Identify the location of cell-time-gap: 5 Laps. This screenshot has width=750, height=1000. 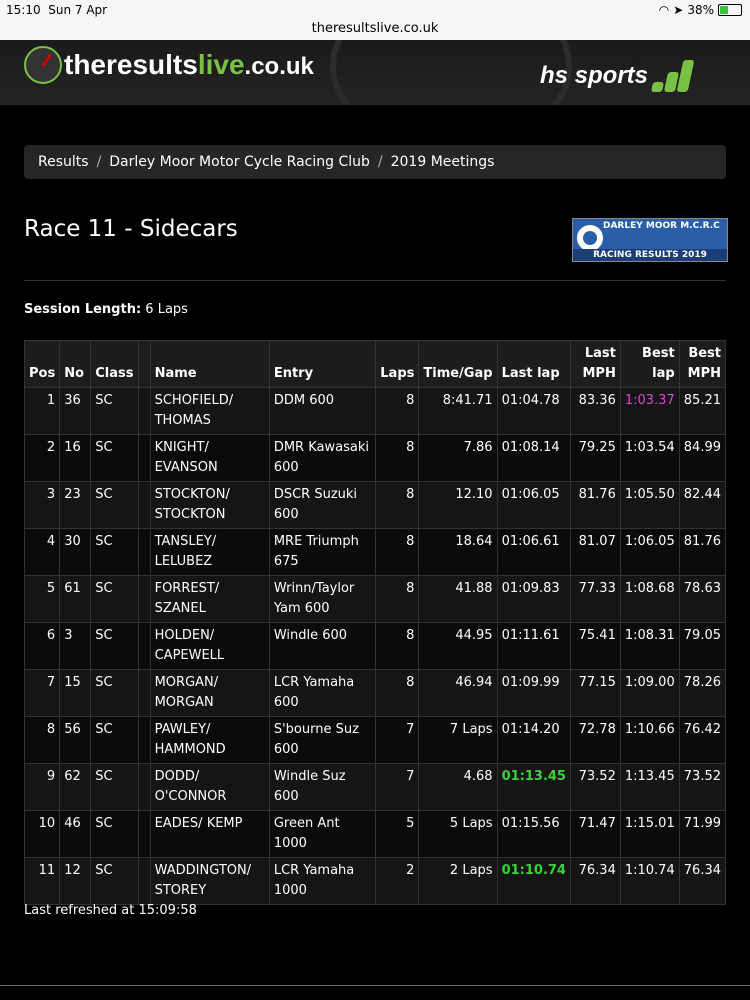
(458, 834).